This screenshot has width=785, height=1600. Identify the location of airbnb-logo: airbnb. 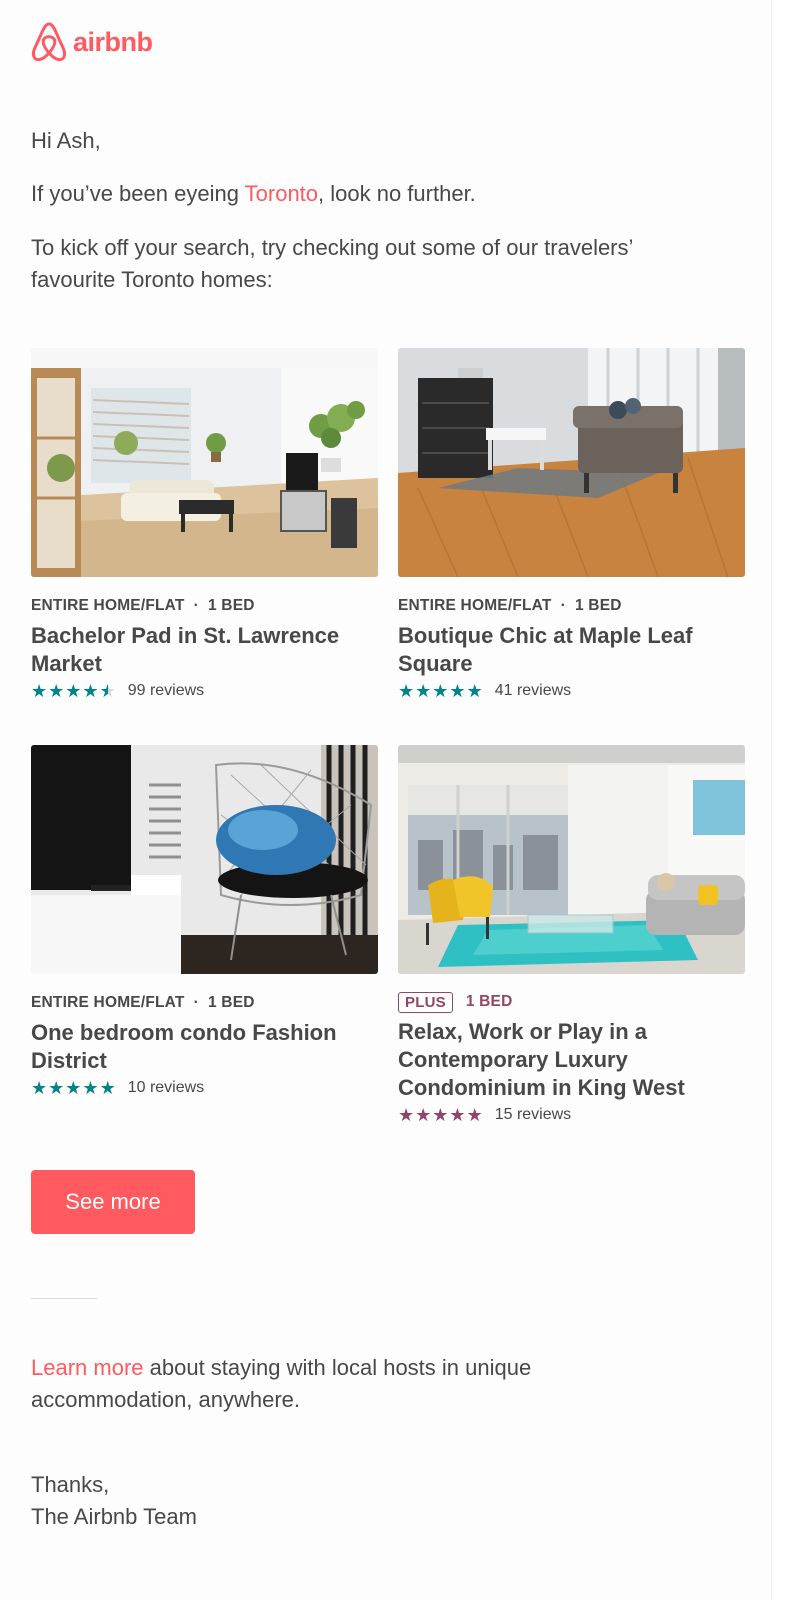
(92, 42).